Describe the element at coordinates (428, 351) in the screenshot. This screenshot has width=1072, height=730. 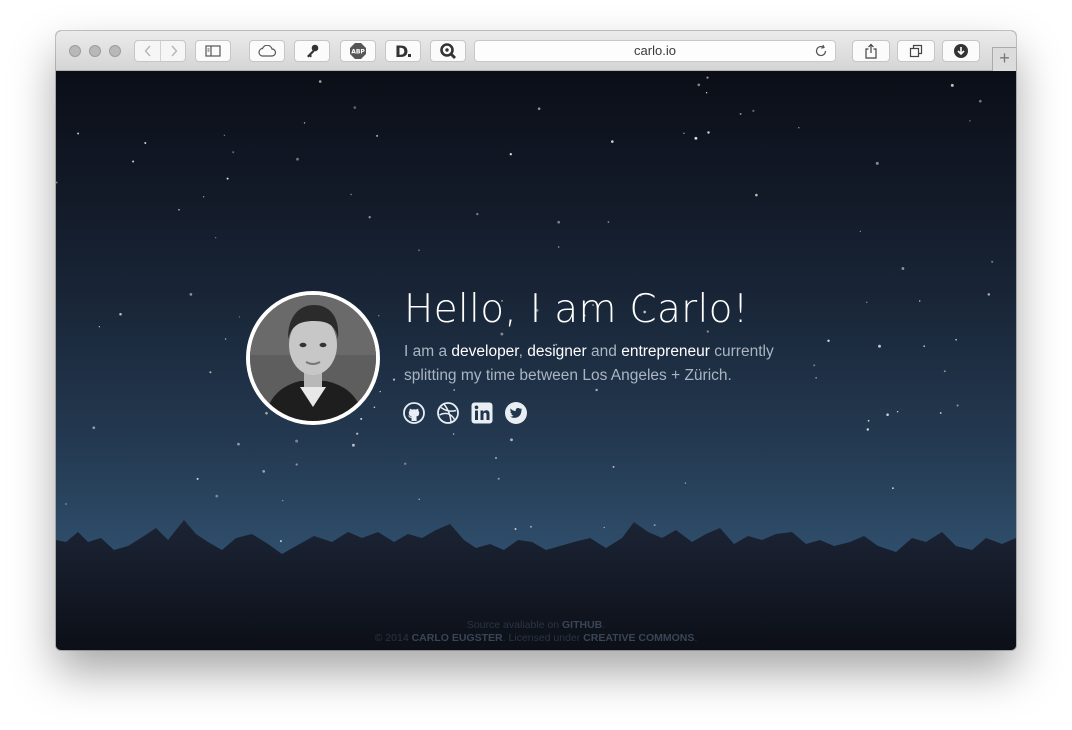
I see `intro-prefix: I am a` at that location.